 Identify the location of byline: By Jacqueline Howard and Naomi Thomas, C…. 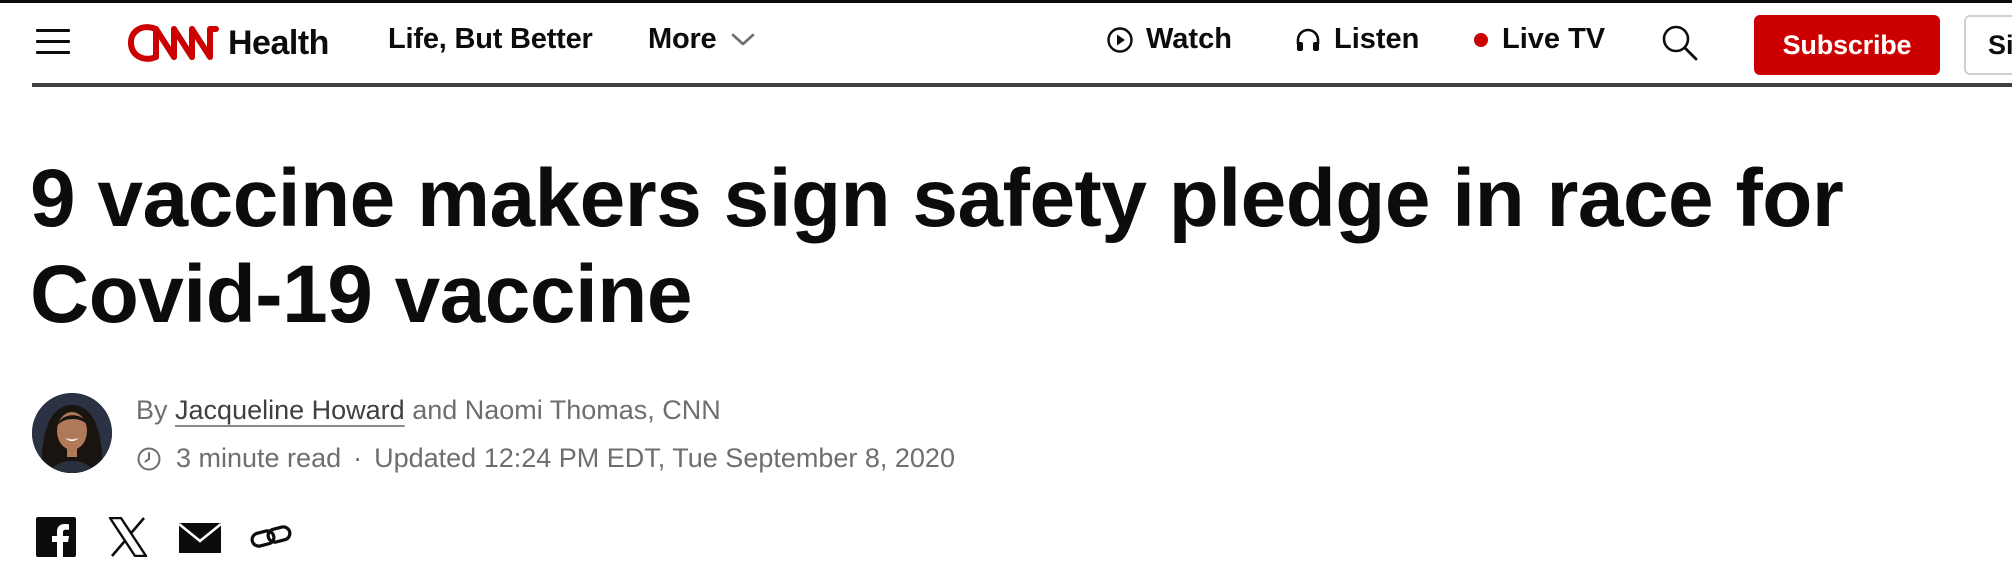
(428, 410).